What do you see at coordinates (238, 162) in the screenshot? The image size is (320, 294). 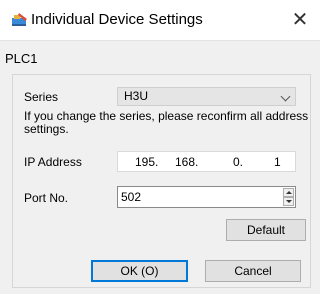 I see `ip-octet-3: 0.` at bounding box center [238, 162].